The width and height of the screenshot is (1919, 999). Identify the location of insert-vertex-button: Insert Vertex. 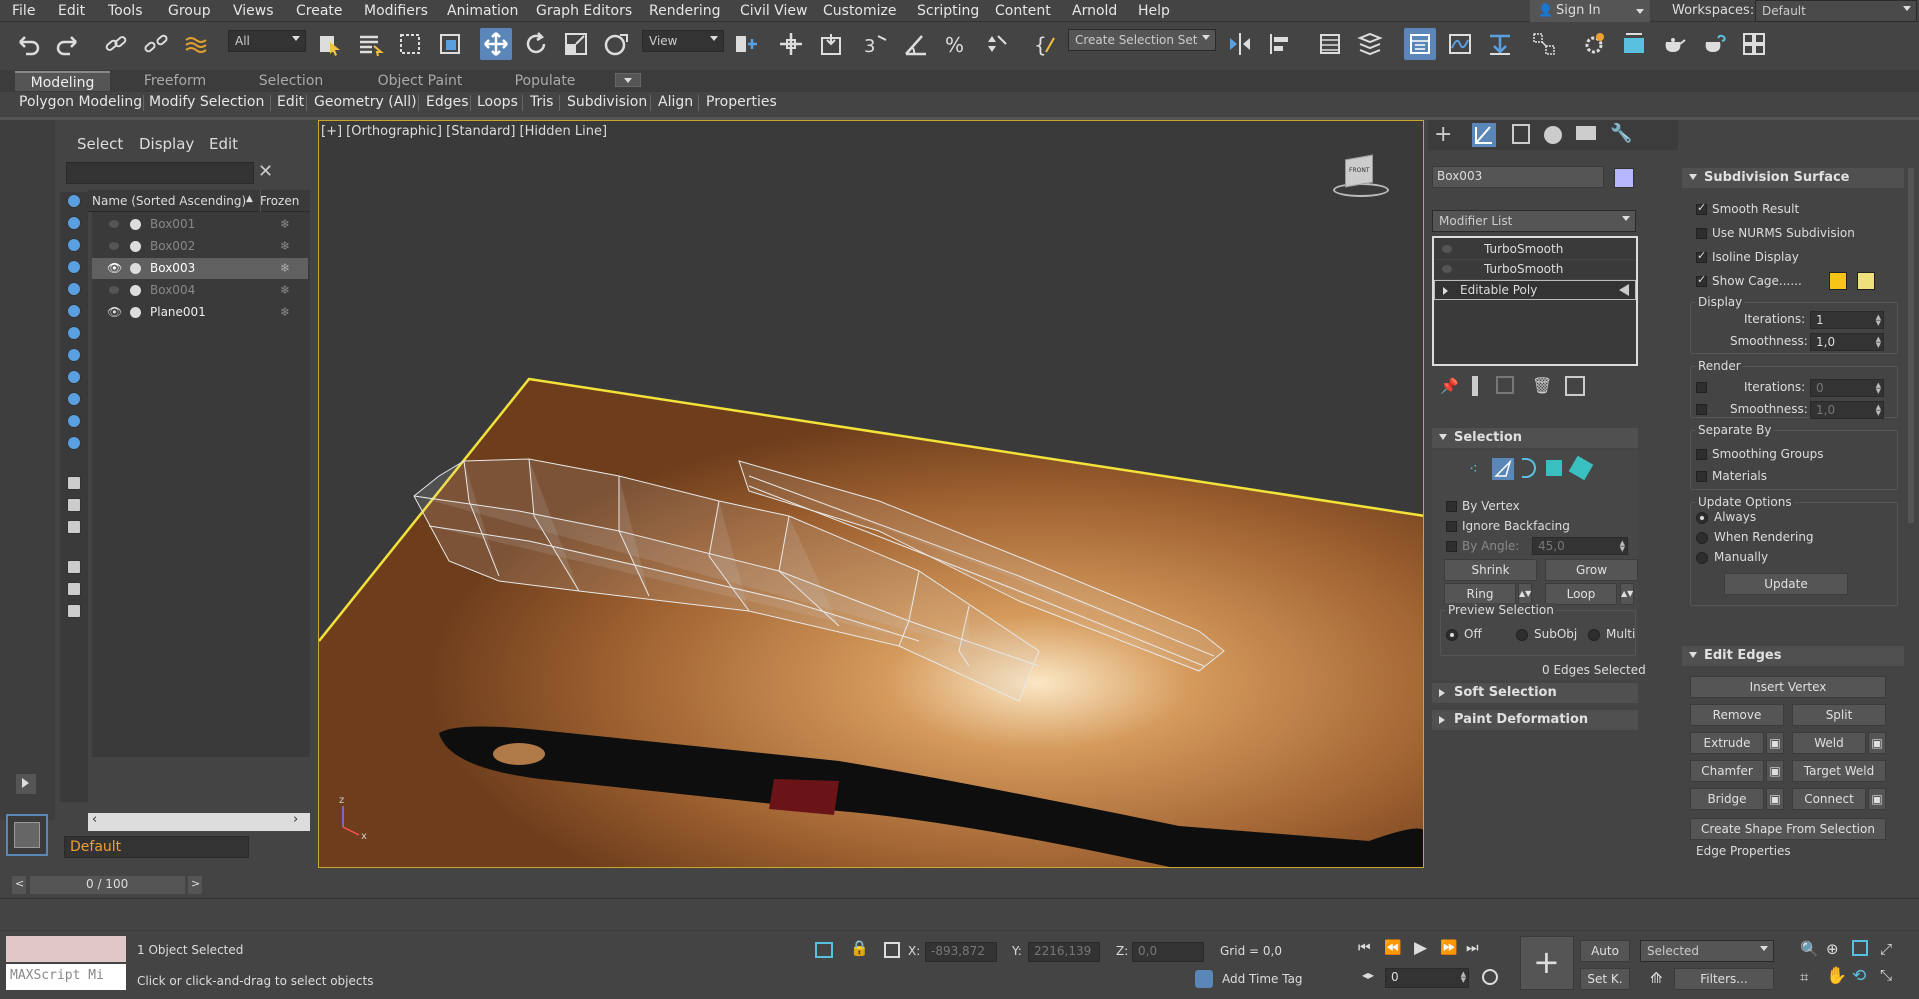
(1788, 687).